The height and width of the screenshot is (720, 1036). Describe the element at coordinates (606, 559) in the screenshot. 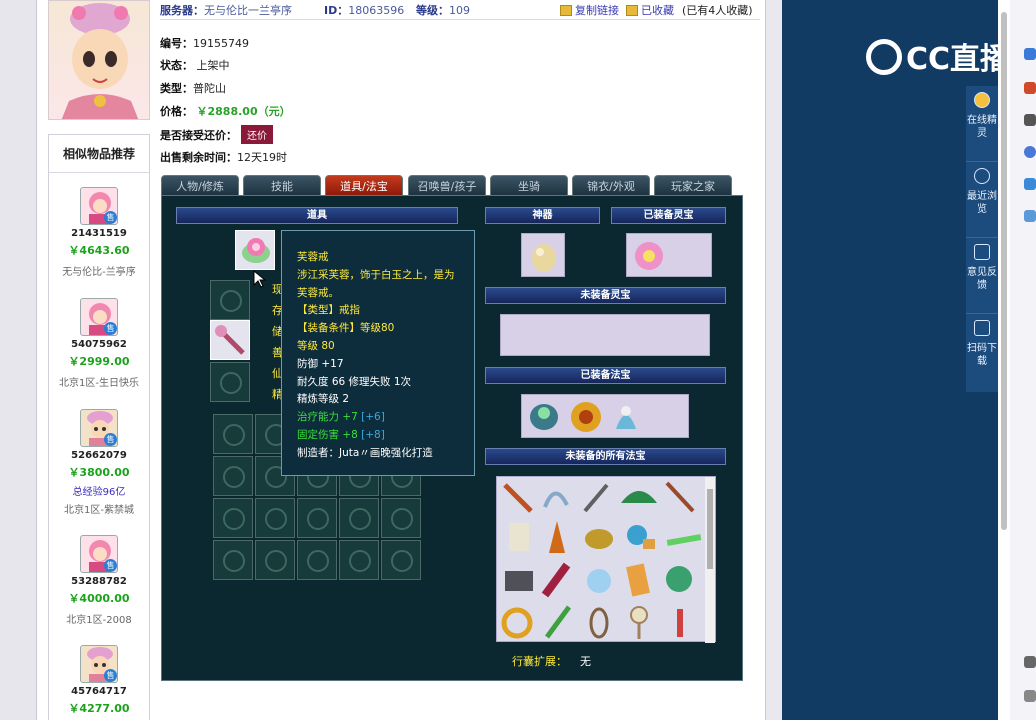

I see `all-treasures-grid` at that location.